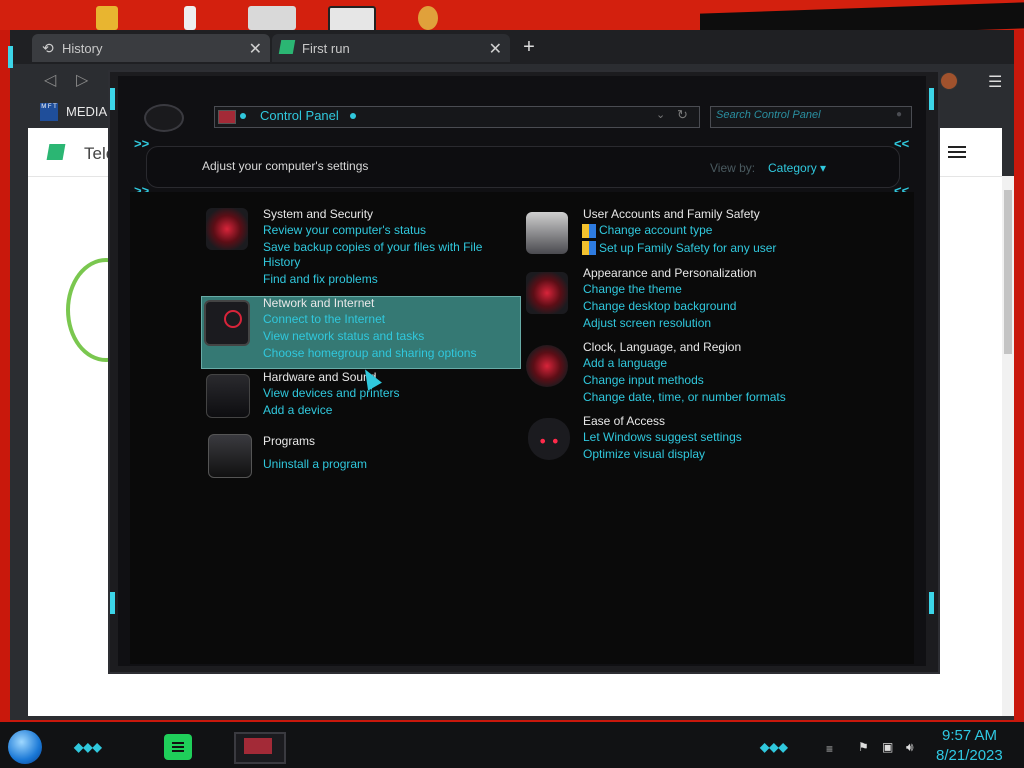 This screenshot has width=1024, height=768. Describe the element at coordinates (315, 464) in the screenshot. I see `link-uninstall: Uninstall a program` at that location.